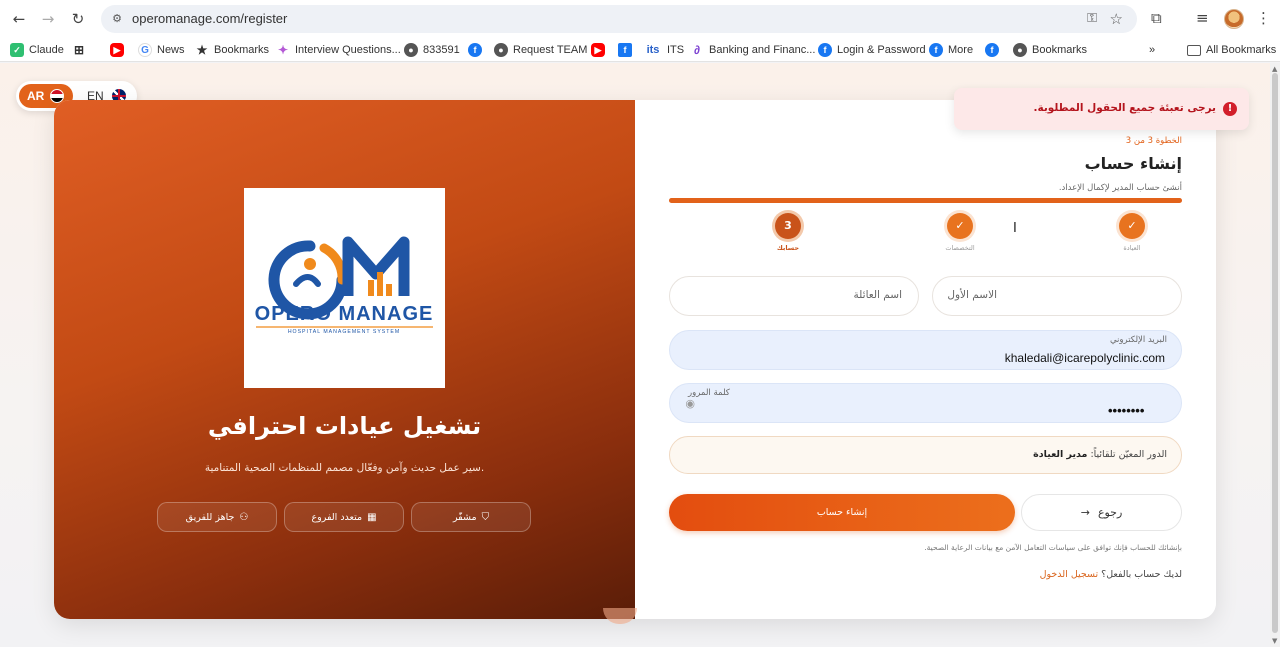 The image size is (1280, 647). I want to click on its-icon: its, so click(653, 50).